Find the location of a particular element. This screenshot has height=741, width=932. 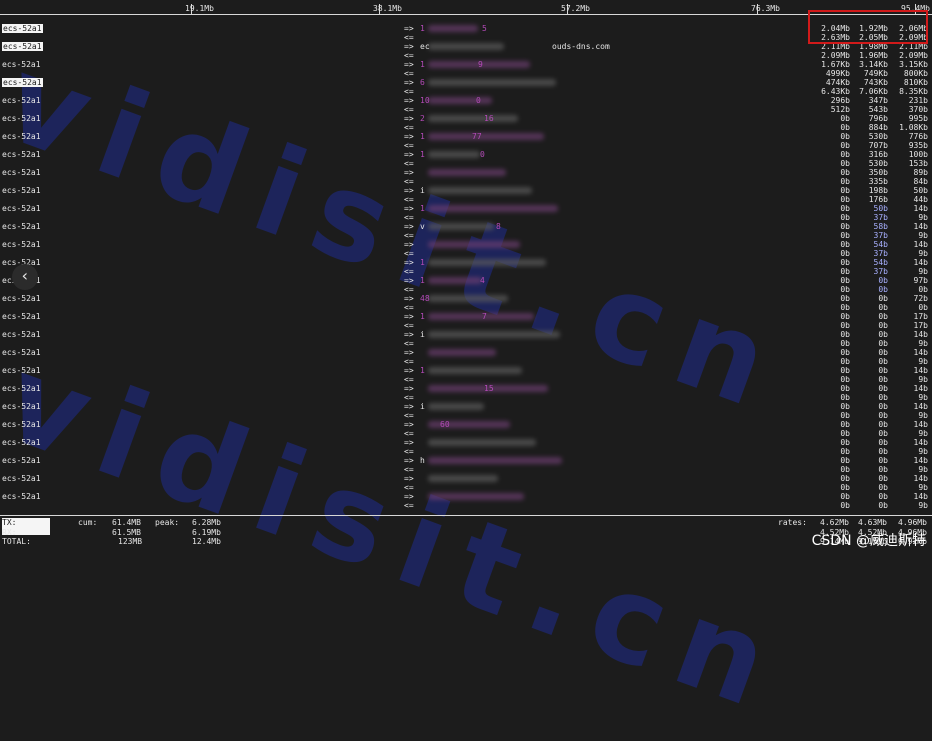

rate-10s: 176b is located at coordinates (878, 199).